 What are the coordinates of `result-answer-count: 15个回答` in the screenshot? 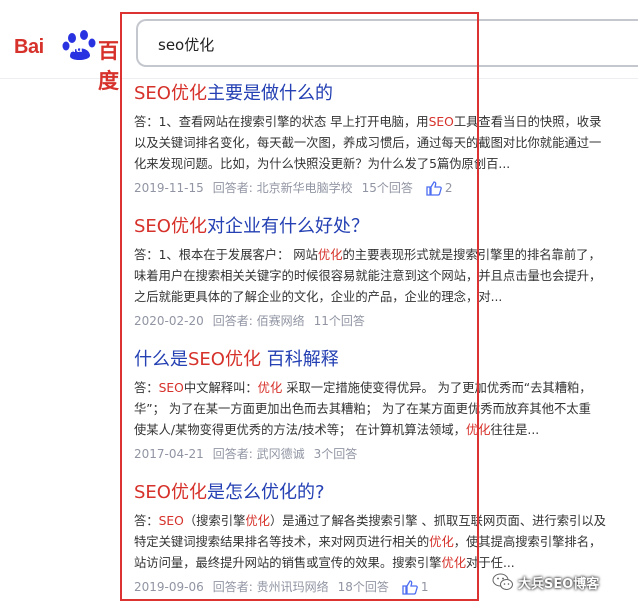 It's located at (387, 188).